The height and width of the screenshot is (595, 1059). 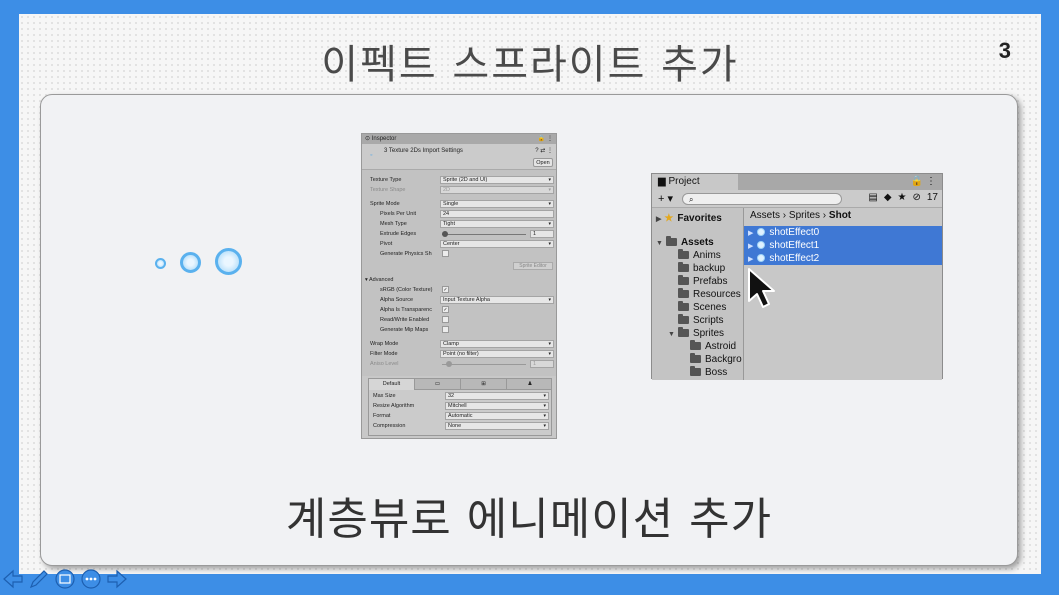 I want to click on project-tabbar: ▆ Project 🔒 ⋮, so click(x=797, y=182).